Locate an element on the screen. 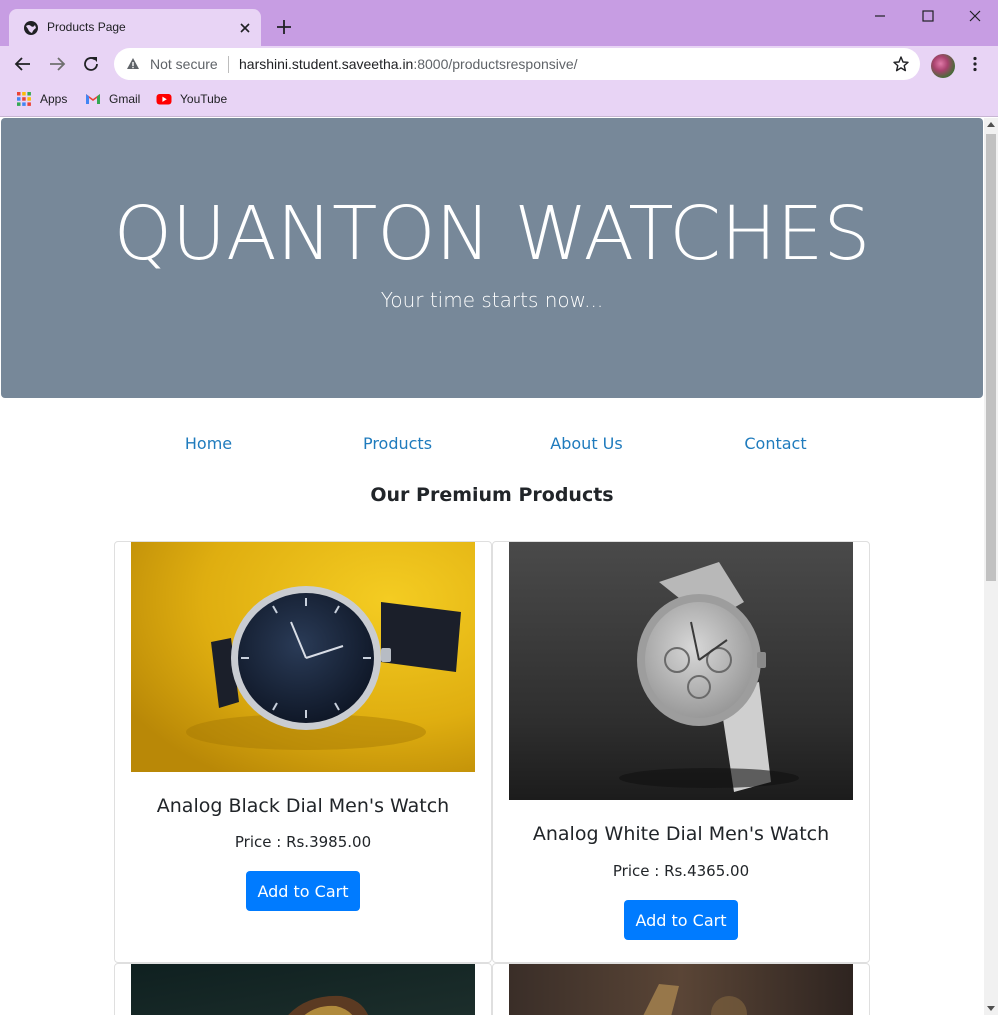 Image resolution: width=998 pixels, height=1015 pixels. apps-grid-icon is located at coordinates (24, 99).